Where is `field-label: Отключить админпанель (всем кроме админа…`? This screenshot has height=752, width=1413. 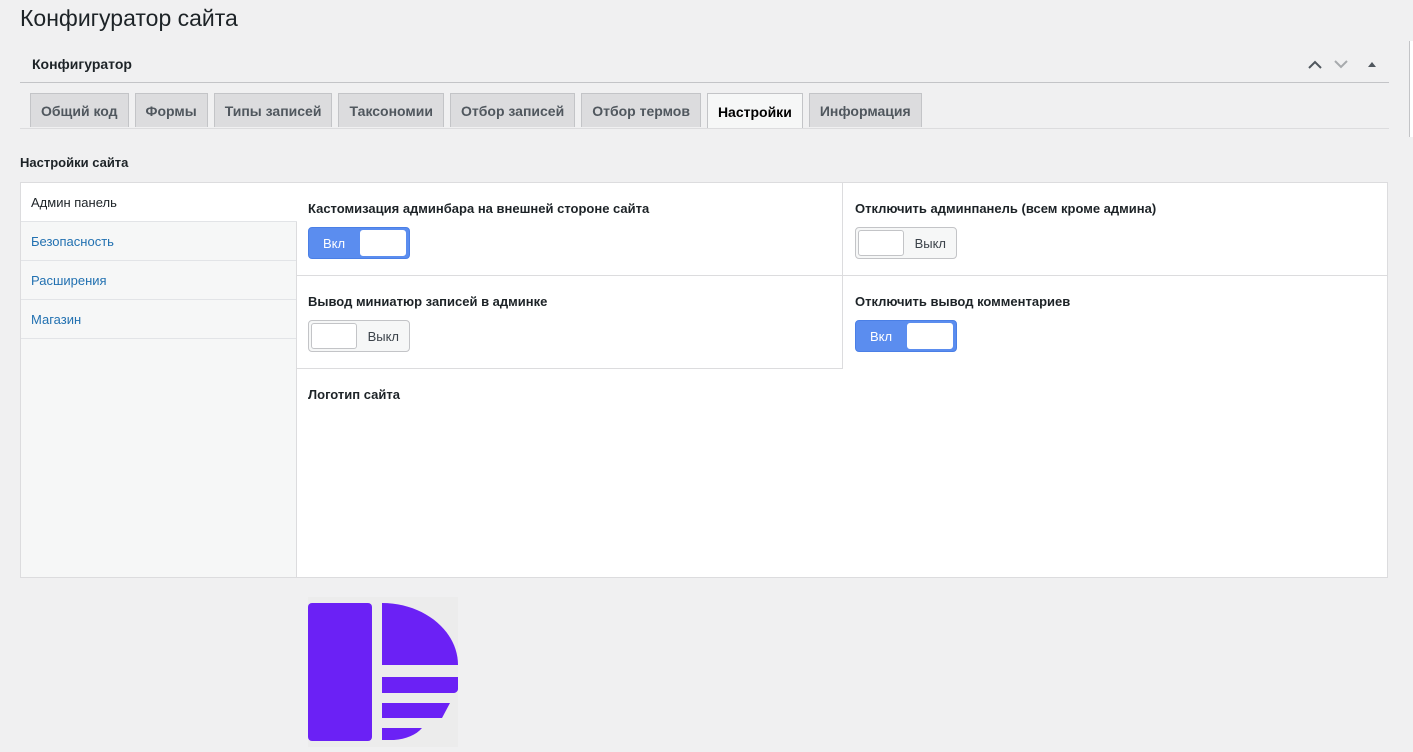 field-label: Отключить админпанель (всем кроме админа… is located at coordinates (1006, 208).